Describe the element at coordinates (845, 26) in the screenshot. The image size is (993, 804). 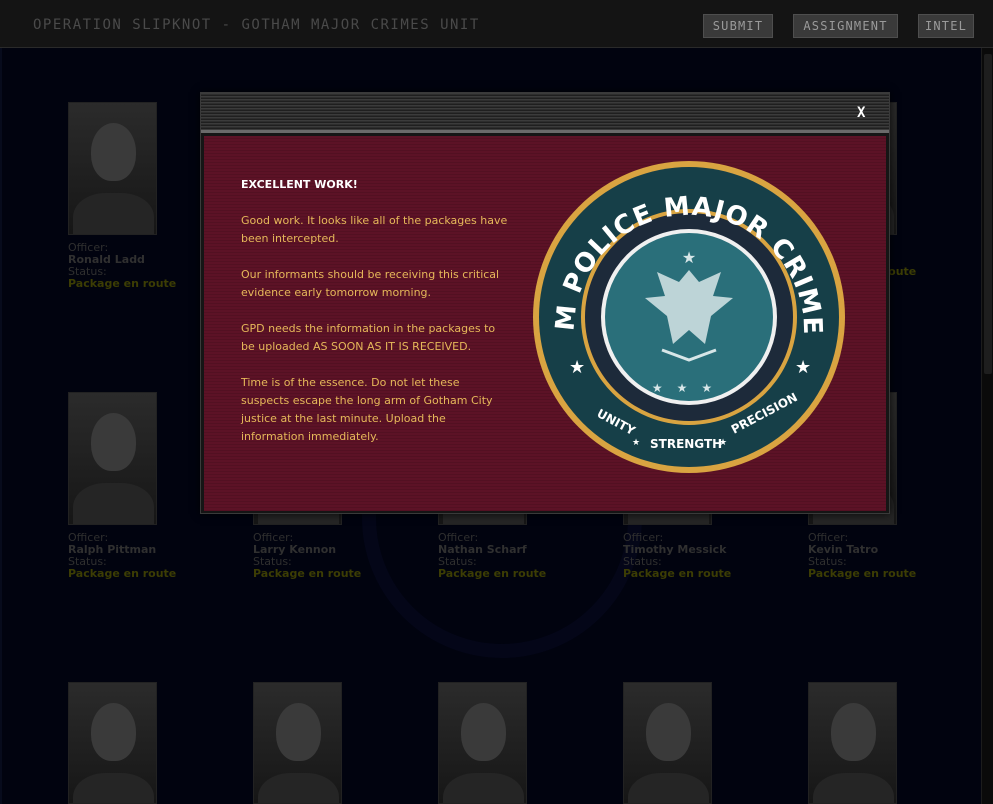
I see `assignment-button: ASSIGNMENT` at that location.